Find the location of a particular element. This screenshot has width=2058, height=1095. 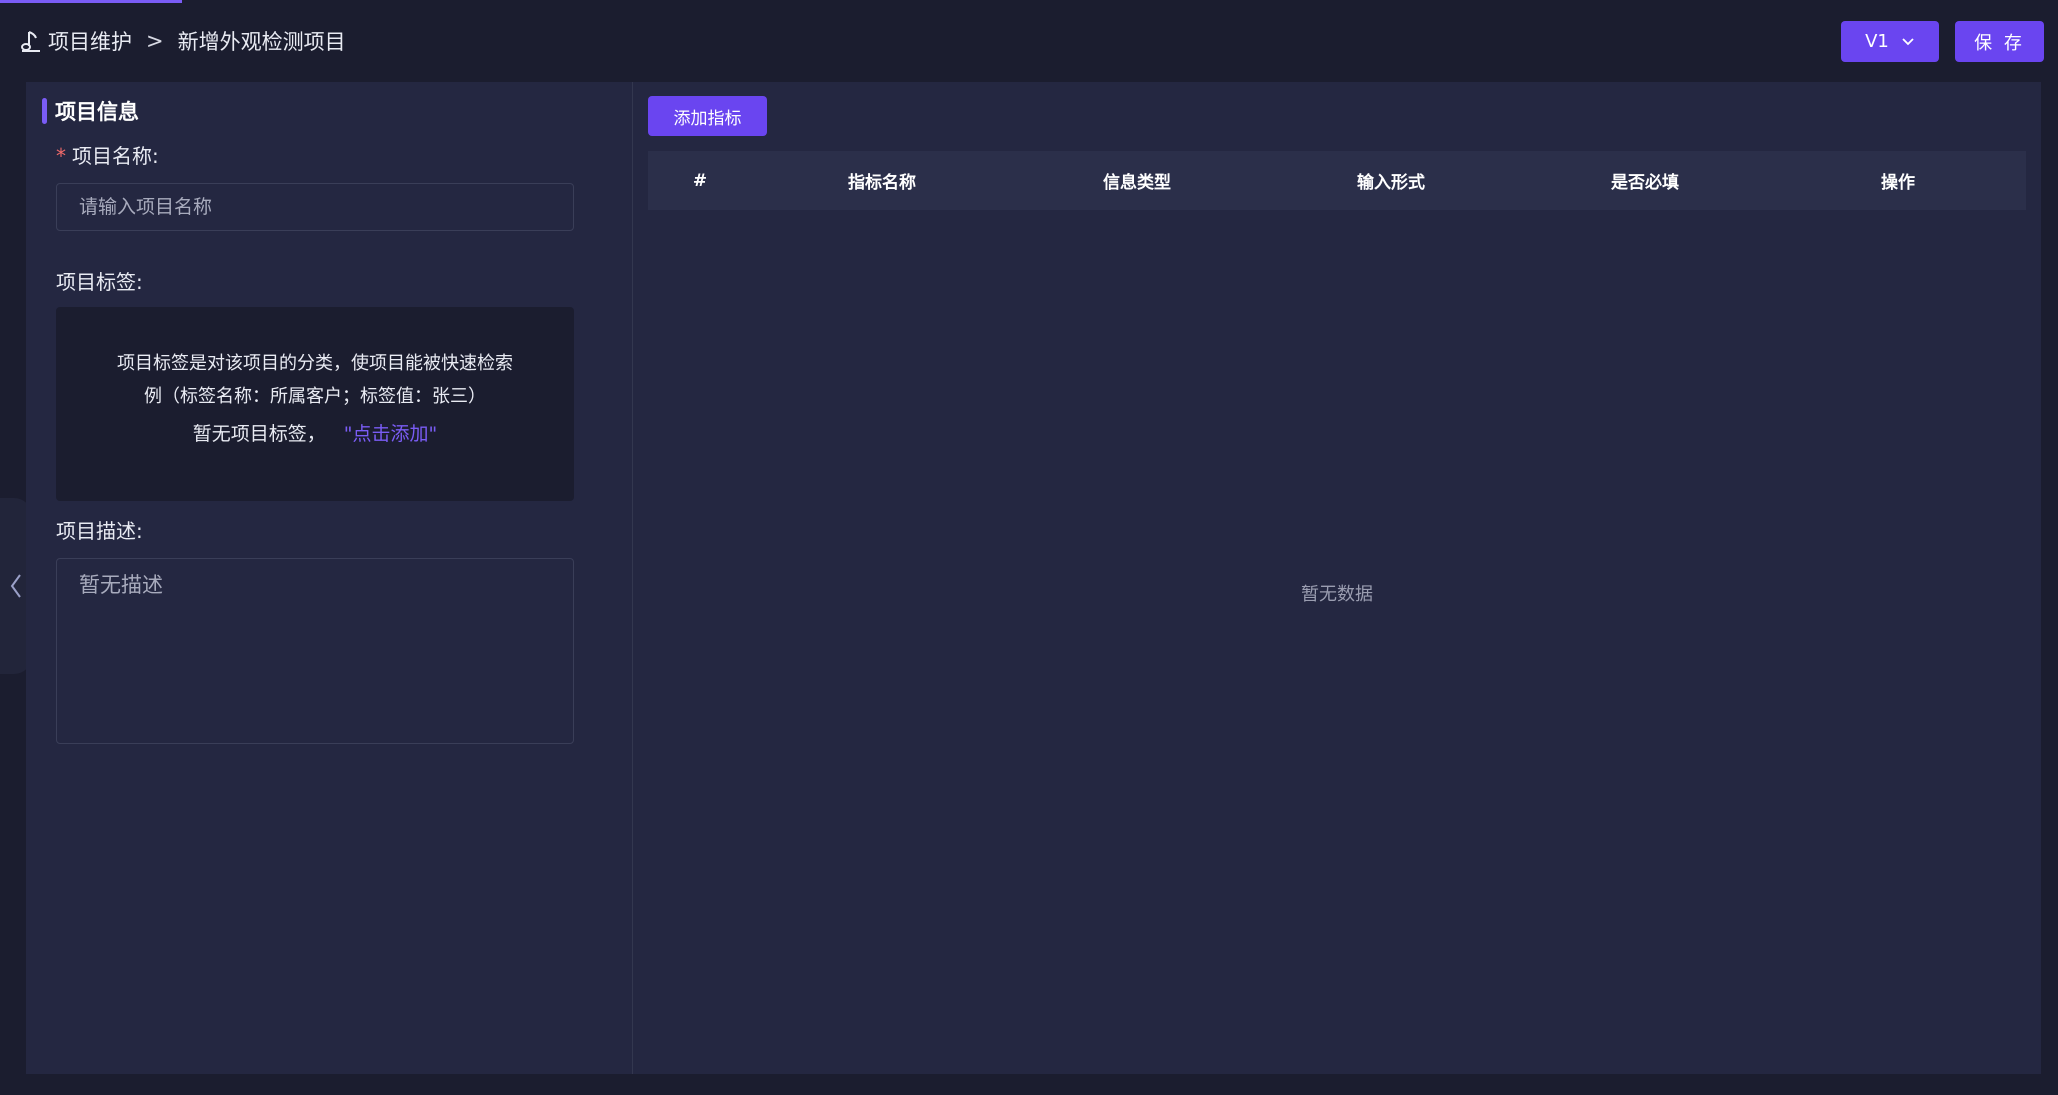

project-tags-label: 项目标签: is located at coordinates (99, 282).